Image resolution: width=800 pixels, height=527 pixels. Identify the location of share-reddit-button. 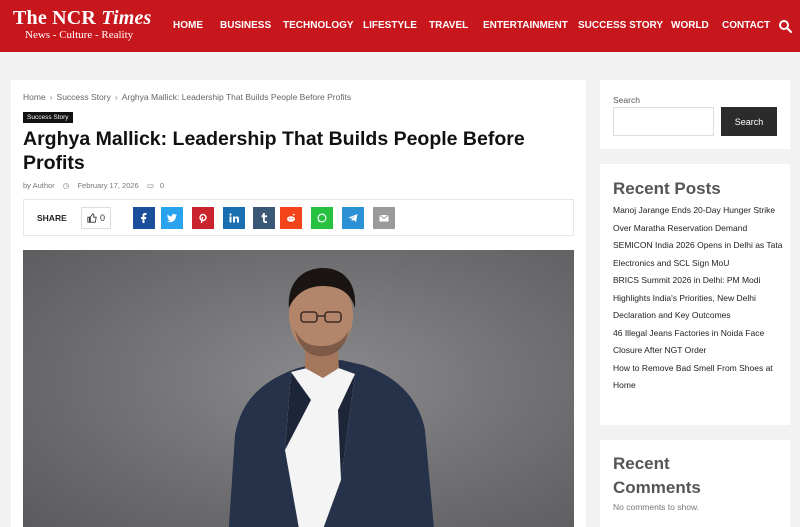
(291, 218).